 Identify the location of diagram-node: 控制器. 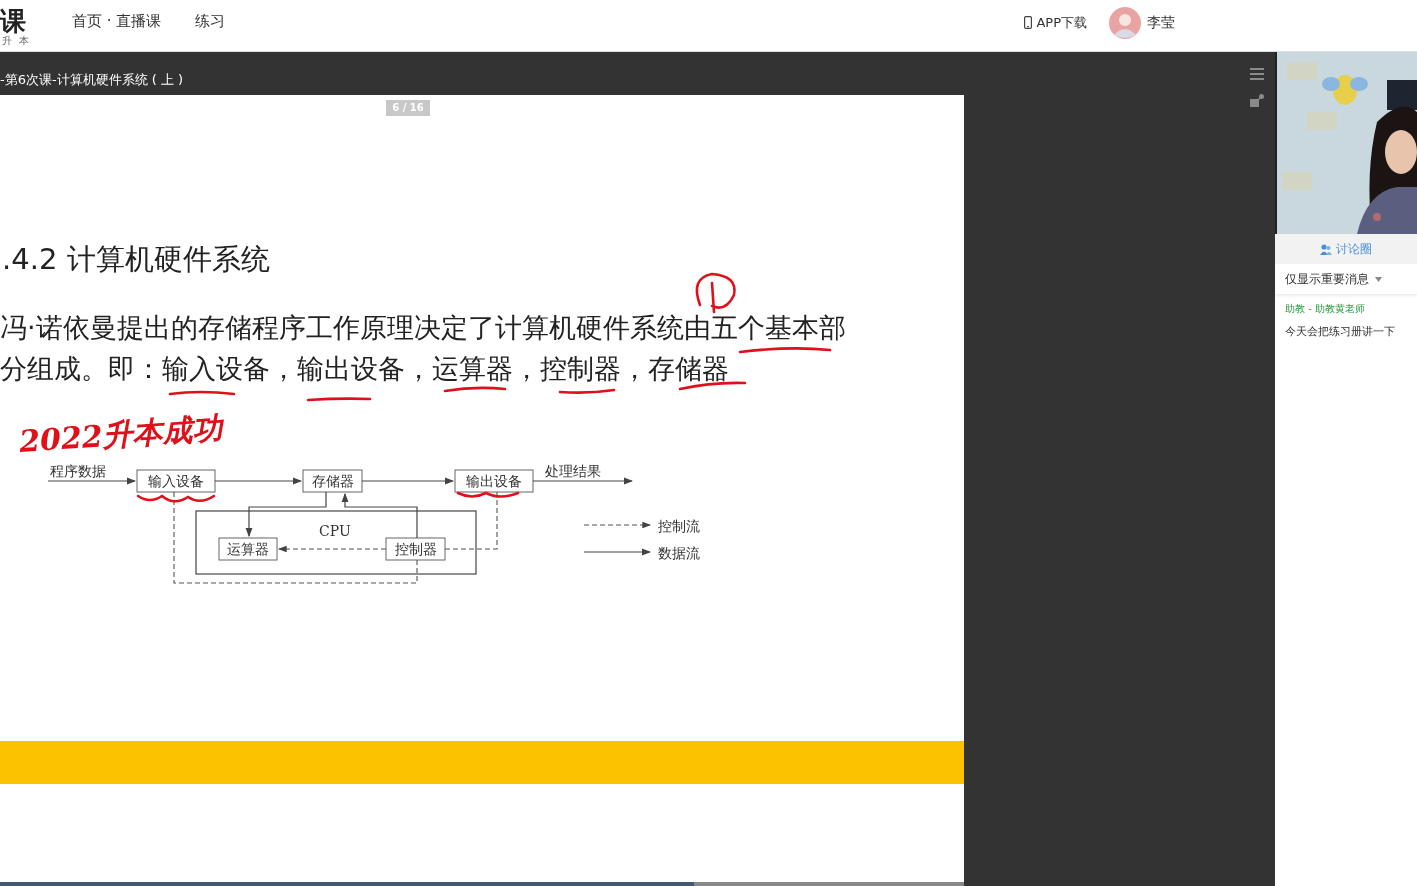
(415, 549).